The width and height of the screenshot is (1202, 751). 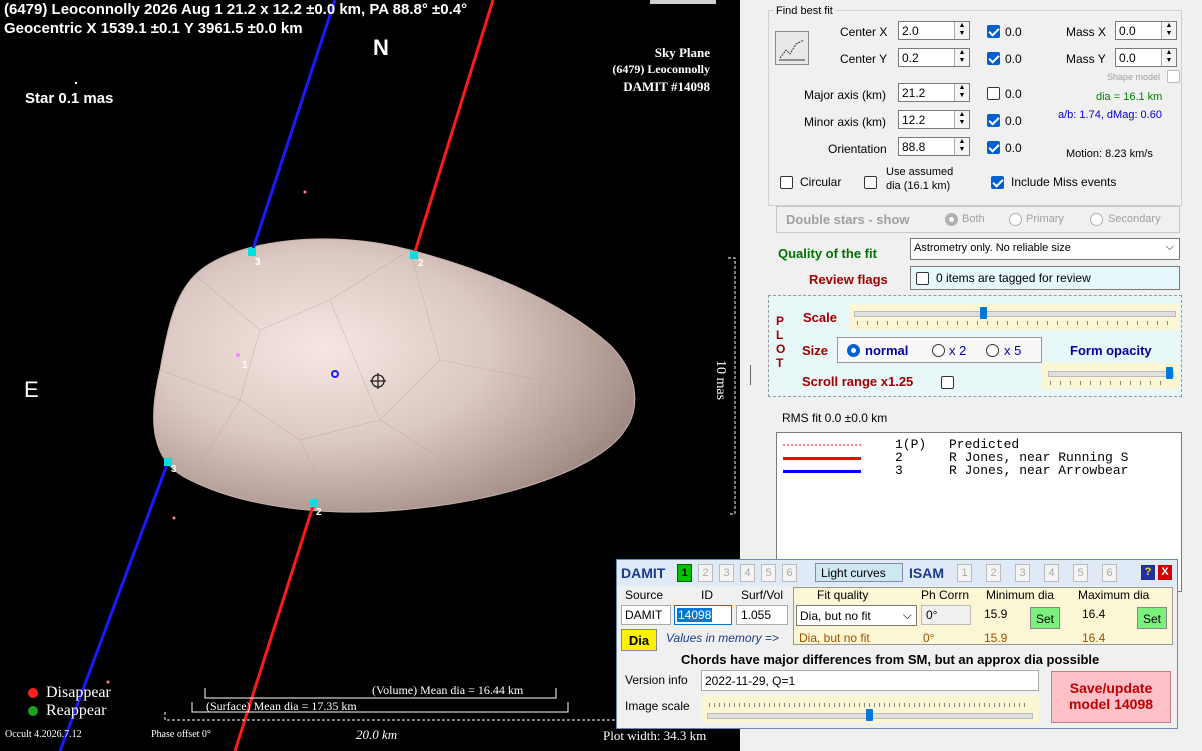 I want to click on form-opacity-slider, so click(x=1111, y=376).